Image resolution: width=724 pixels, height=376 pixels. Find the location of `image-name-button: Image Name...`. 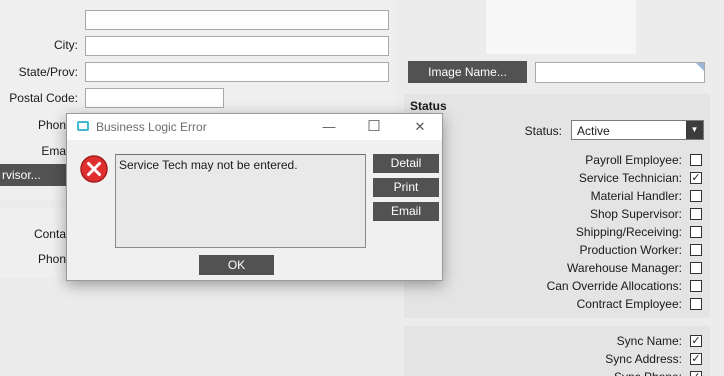

image-name-button: Image Name... is located at coordinates (467, 72).